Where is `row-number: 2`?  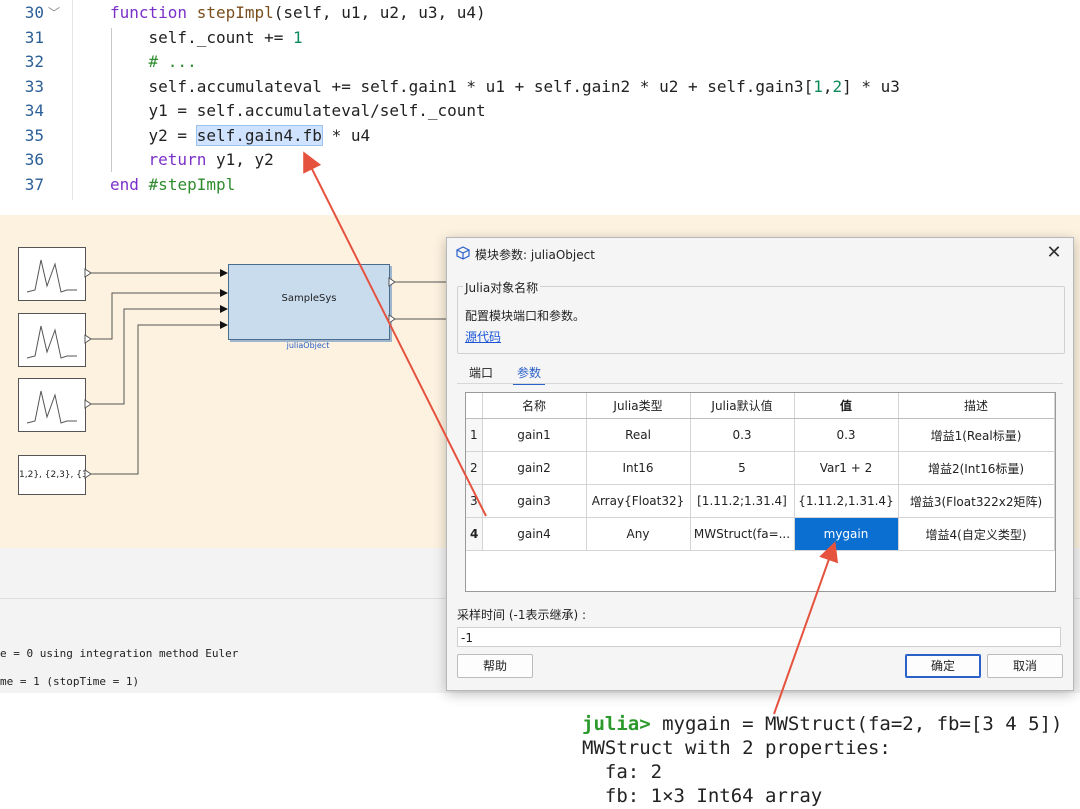
row-number: 2 is located at coordinates (474, 468).